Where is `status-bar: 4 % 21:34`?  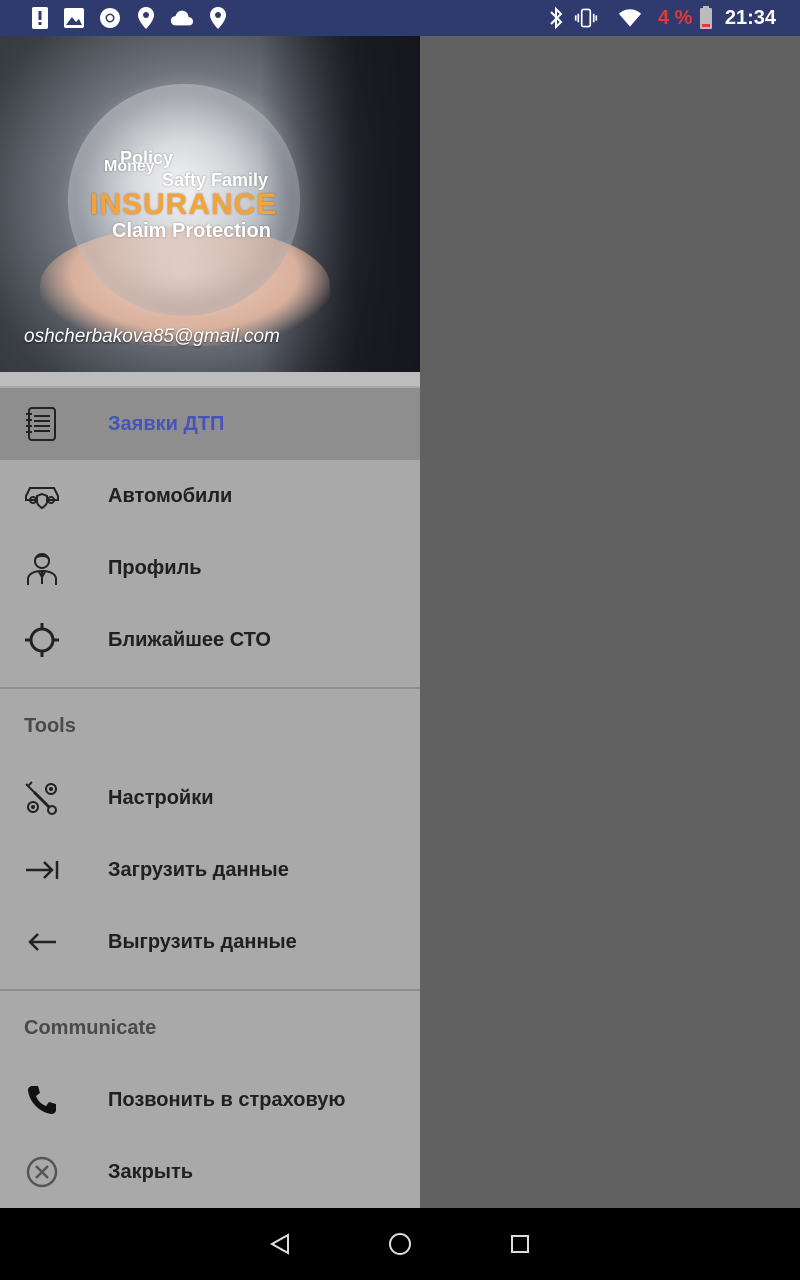
status-bar: 4 % 21:34 is located at coordinates (400, 18).